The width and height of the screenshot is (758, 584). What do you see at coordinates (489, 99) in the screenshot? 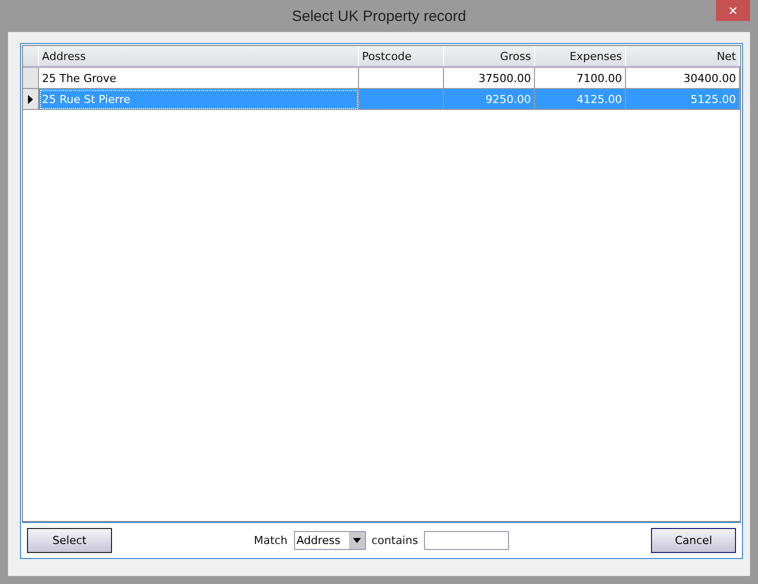
I see `table-cell: 9250.00` at bounding box center [489, 99].